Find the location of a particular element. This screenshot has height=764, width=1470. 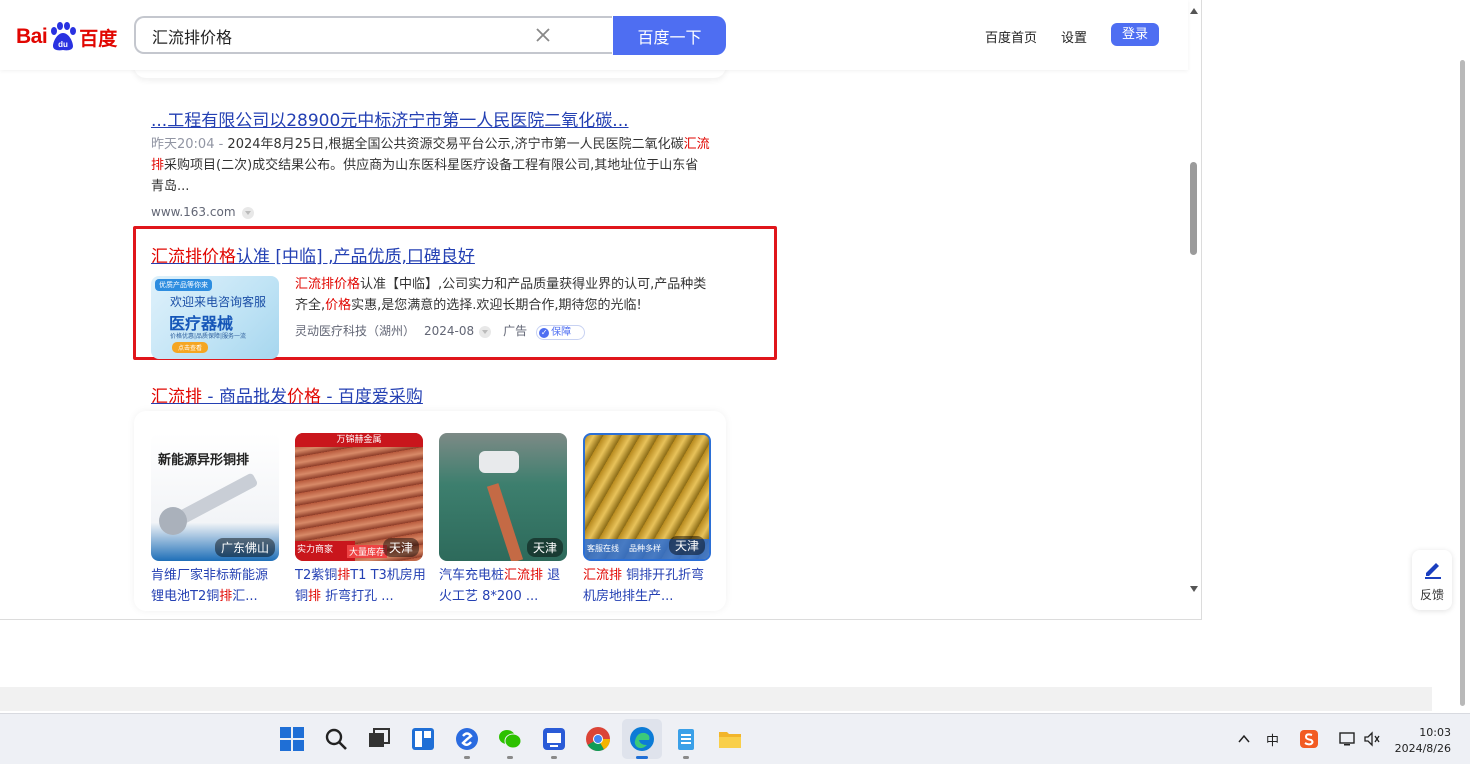

ad-desc-highlight: 汇流排价格 is located at coordinates (328, 284).